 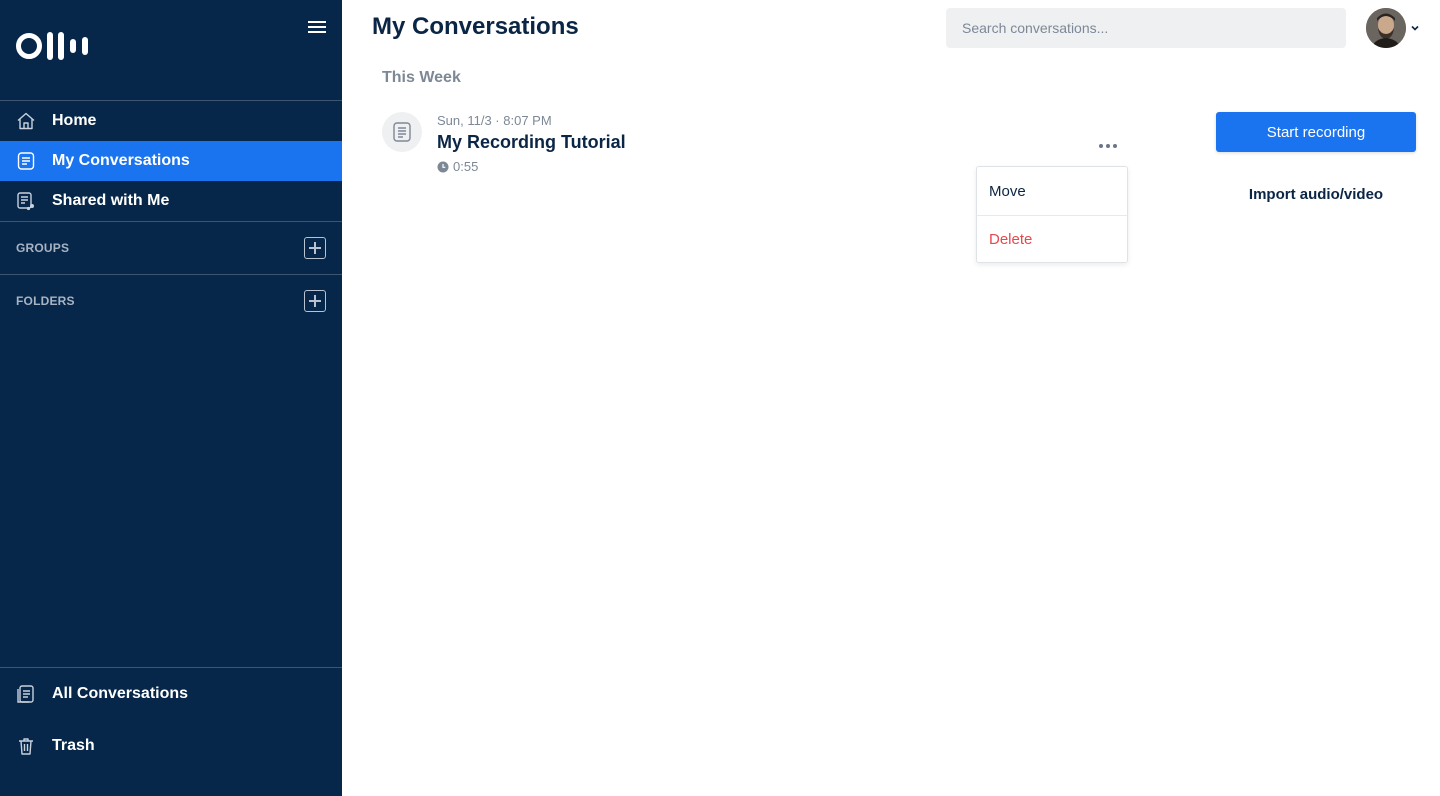 What do you see at coordinates (171, 248) in the screenshot?
I see `groups-section: GROUPS` at bounding box center [171, 248].